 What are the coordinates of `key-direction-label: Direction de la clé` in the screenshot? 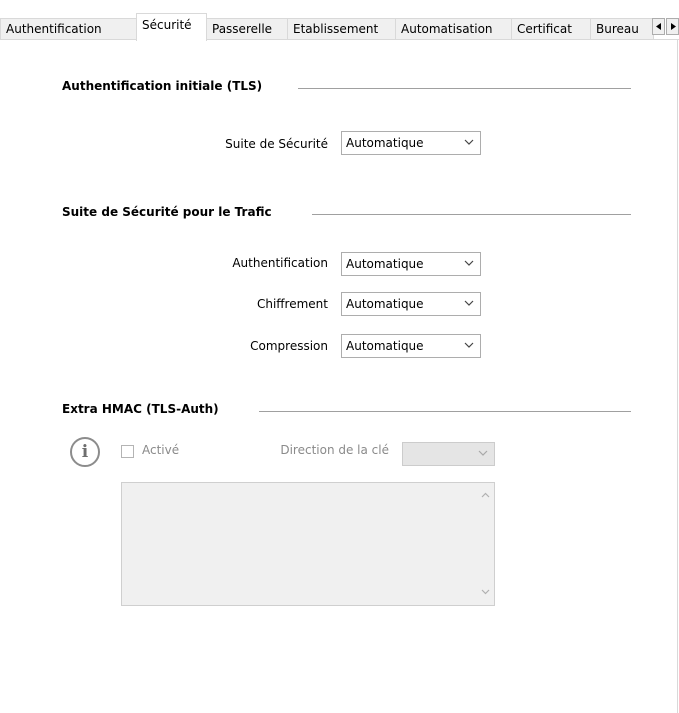 It's located at (334, 450).